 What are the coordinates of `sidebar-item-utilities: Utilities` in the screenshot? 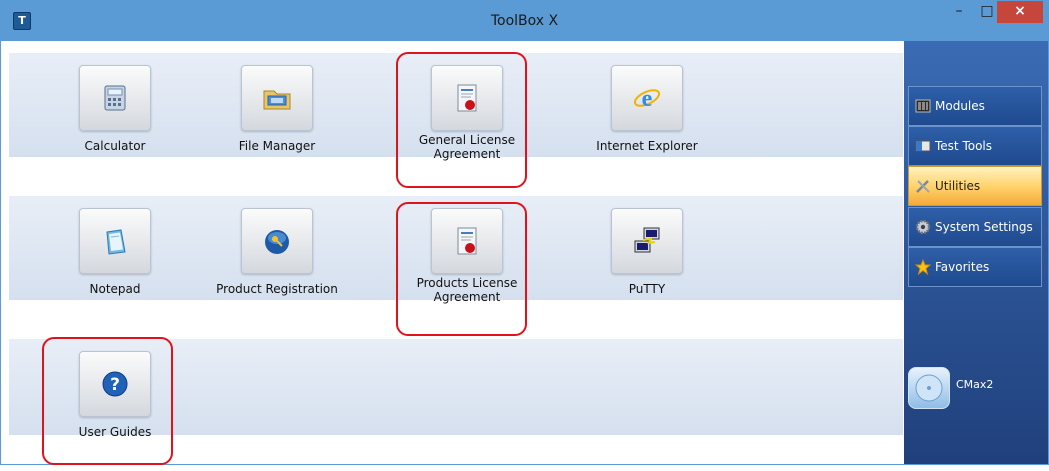 It's located at (975, 186).